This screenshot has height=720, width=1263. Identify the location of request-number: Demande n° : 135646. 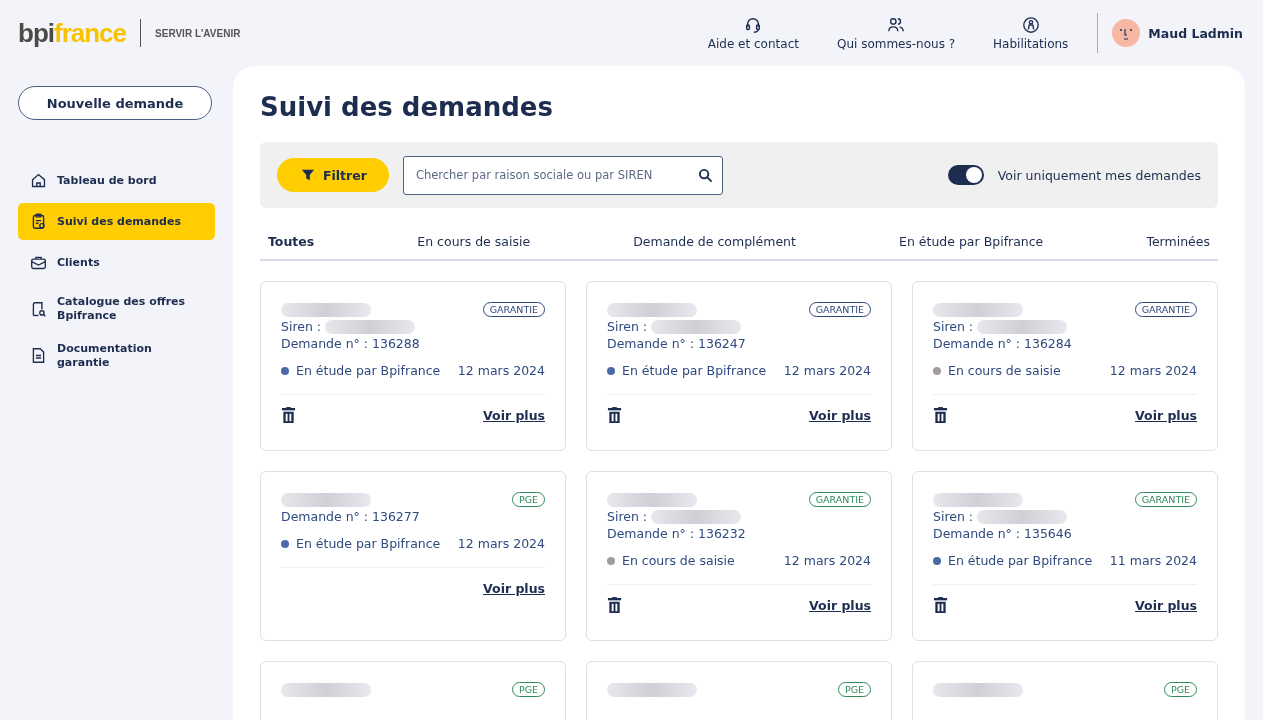
(1003, 533).